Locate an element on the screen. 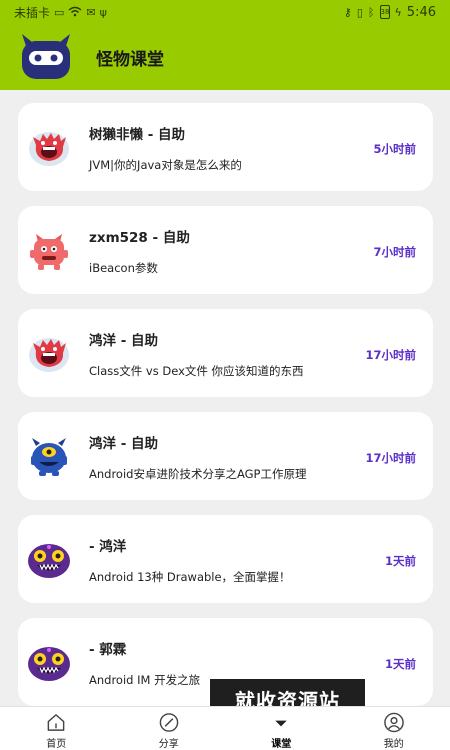 The image size is (450, 750). key-icon: ⚷ is located at coordinates (347, 12).